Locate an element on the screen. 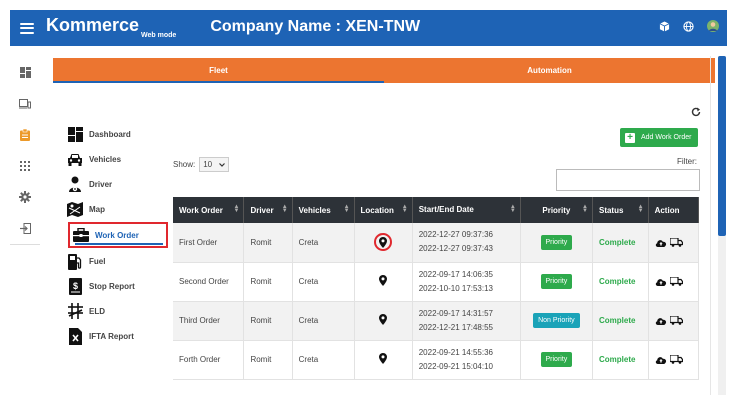 The image size is (739, 395). sidebar-item-stop-report: $ Stop Report is located at coordinates (110, 286).